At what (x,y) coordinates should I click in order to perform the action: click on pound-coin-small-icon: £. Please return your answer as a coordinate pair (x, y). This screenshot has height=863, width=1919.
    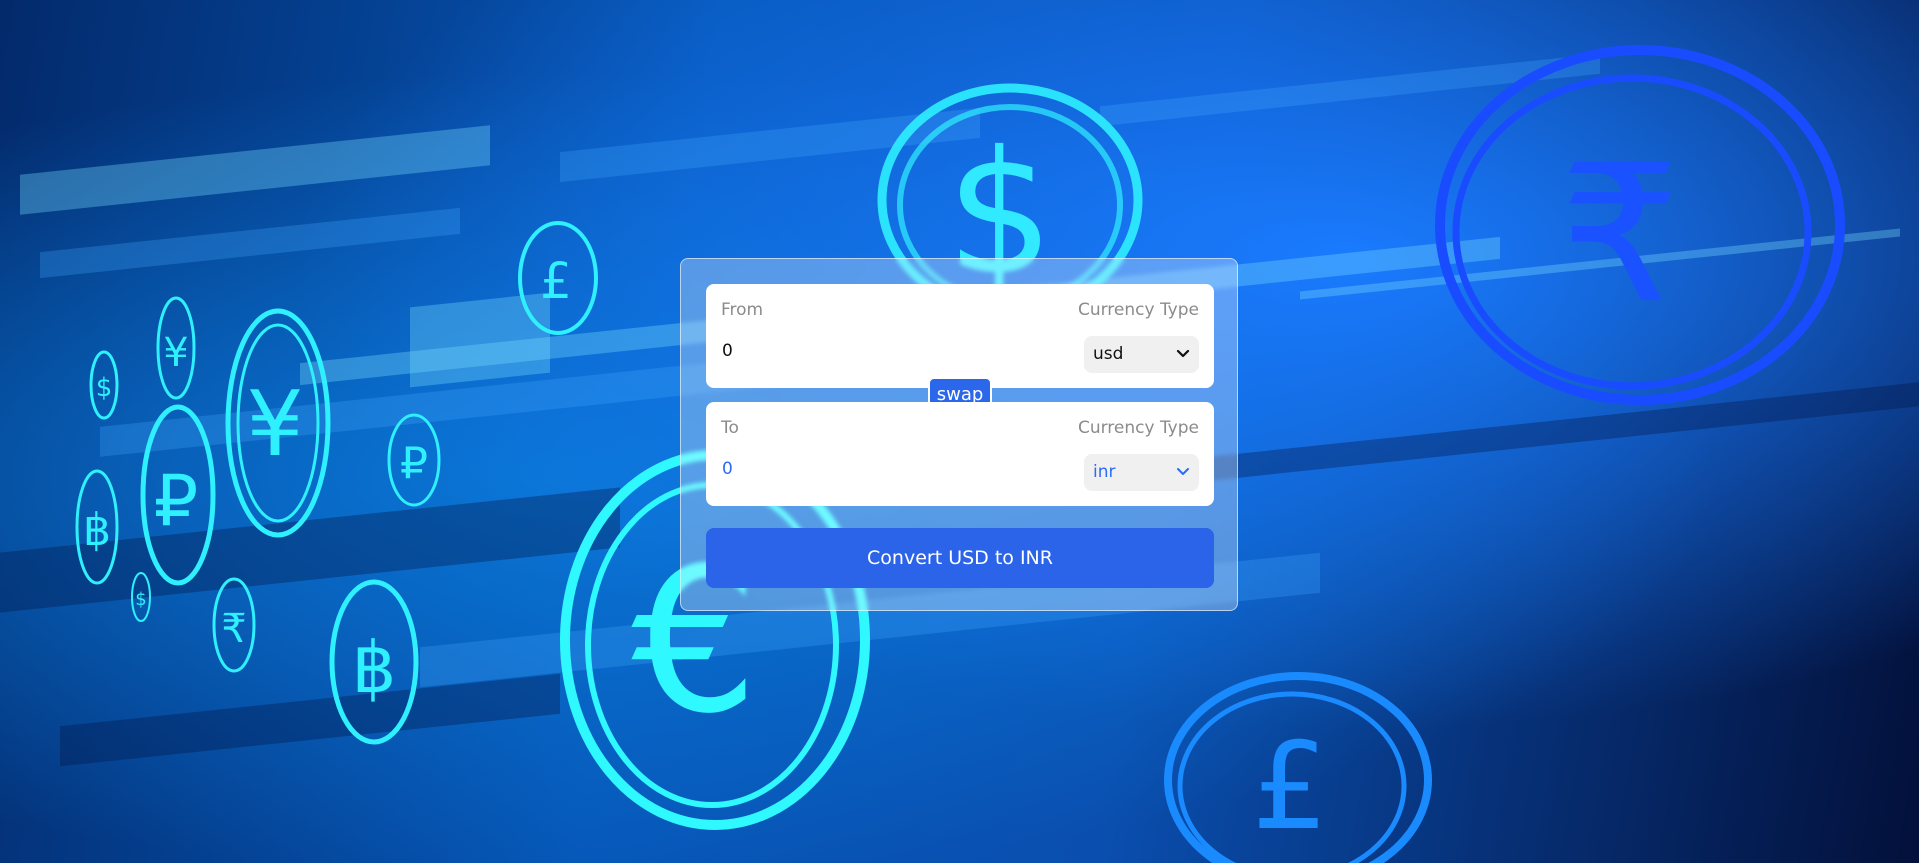
    Looking at the image, I should click on (558, 278).